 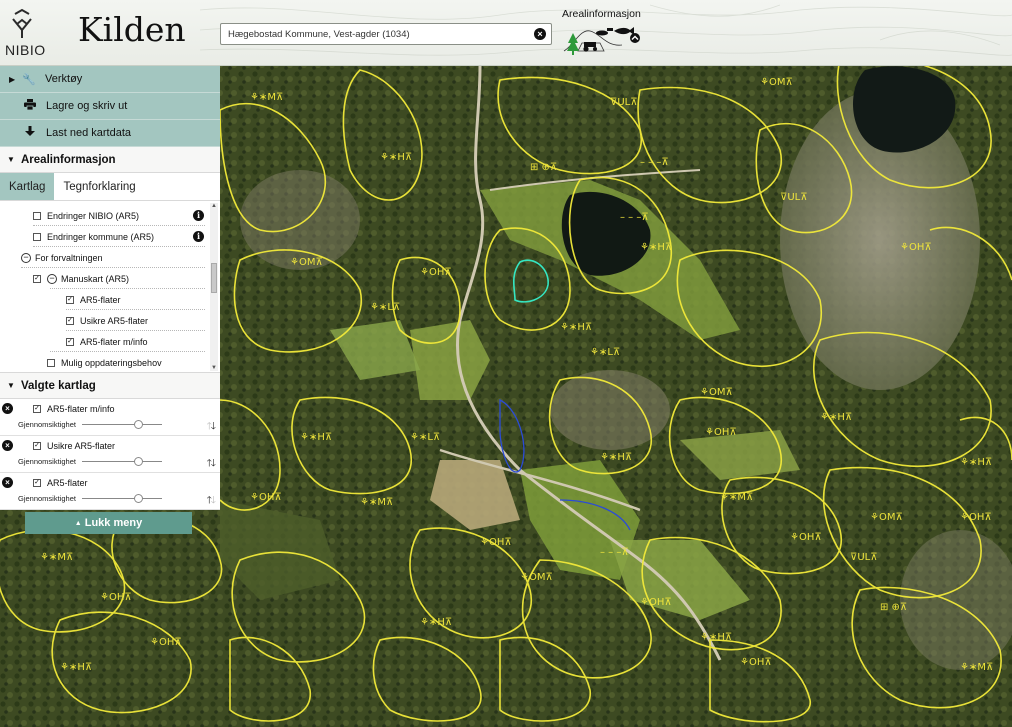 I want to click on layer-tree-scrollbar: ▲ ▼, so click(x=214, y=287).